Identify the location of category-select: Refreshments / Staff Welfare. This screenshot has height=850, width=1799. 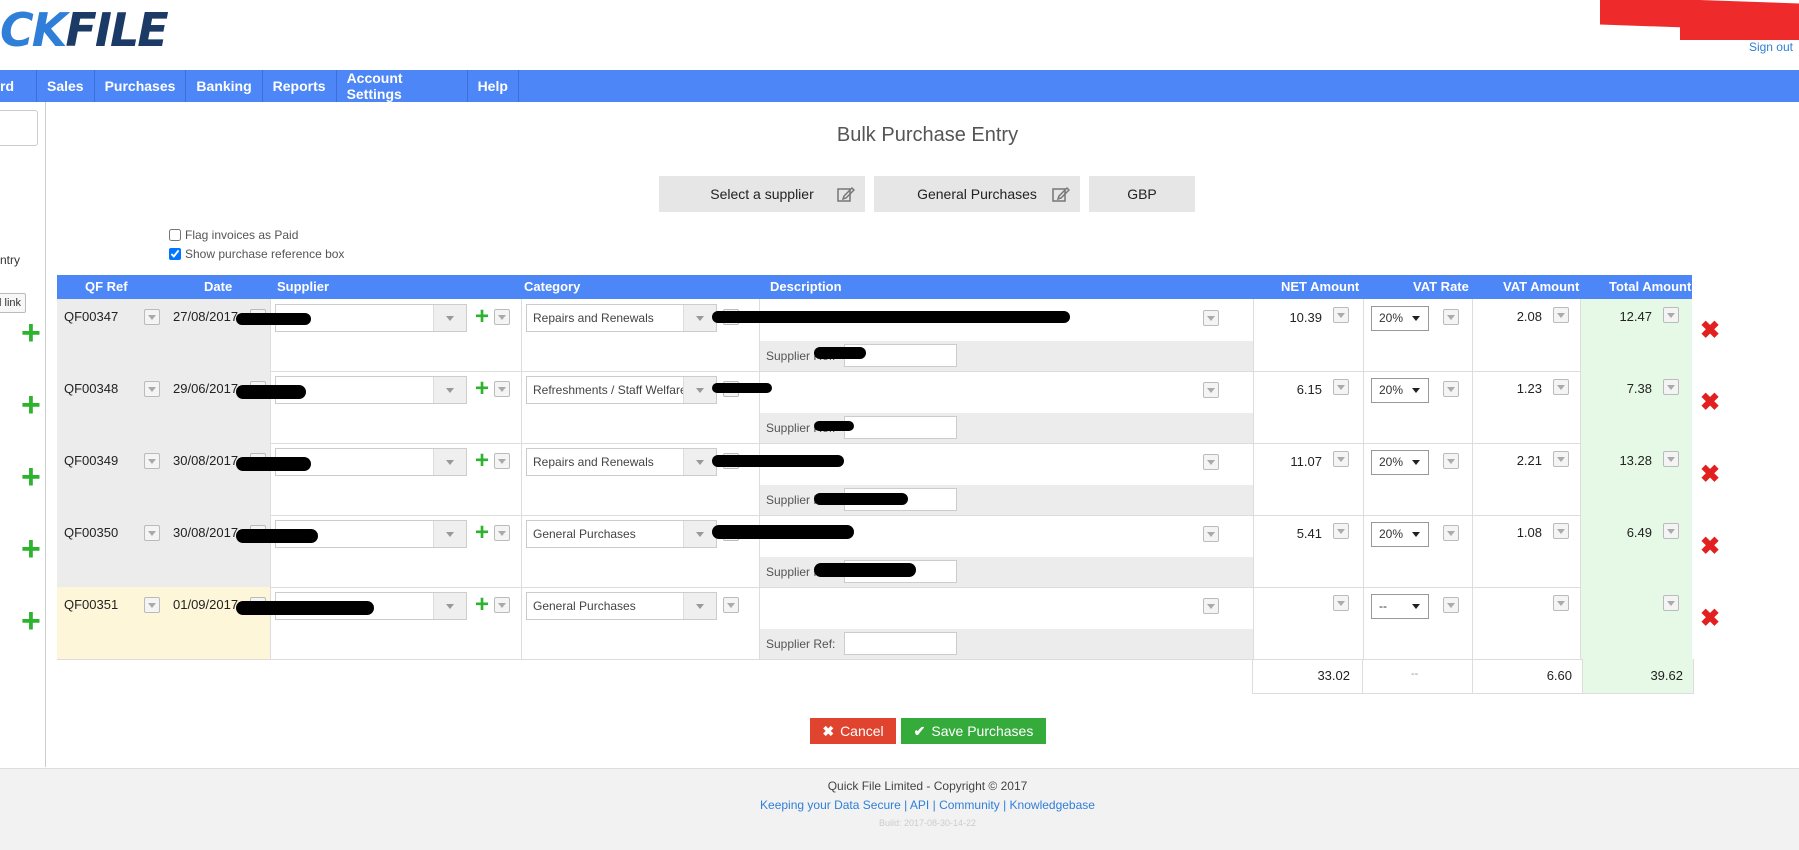
(621, 390).